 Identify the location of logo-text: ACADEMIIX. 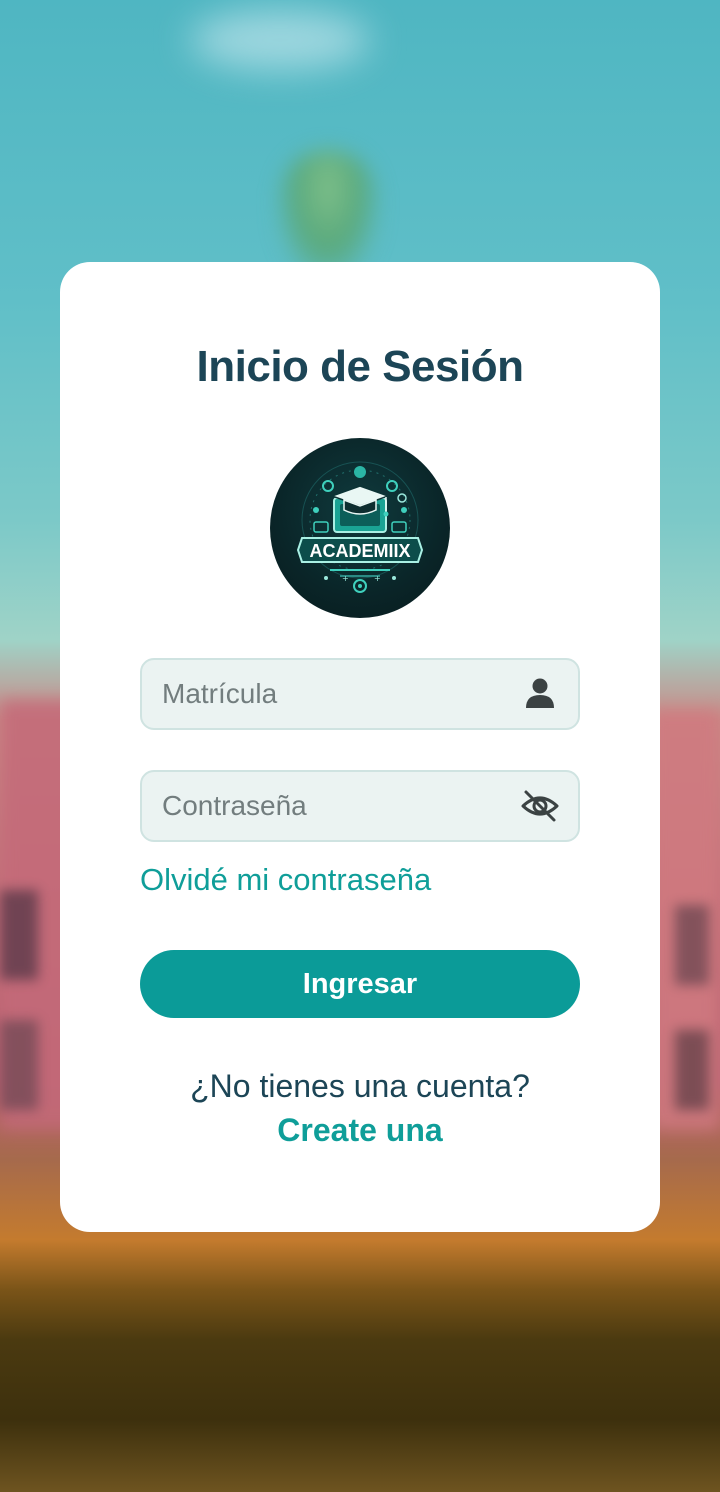
(359, 551).